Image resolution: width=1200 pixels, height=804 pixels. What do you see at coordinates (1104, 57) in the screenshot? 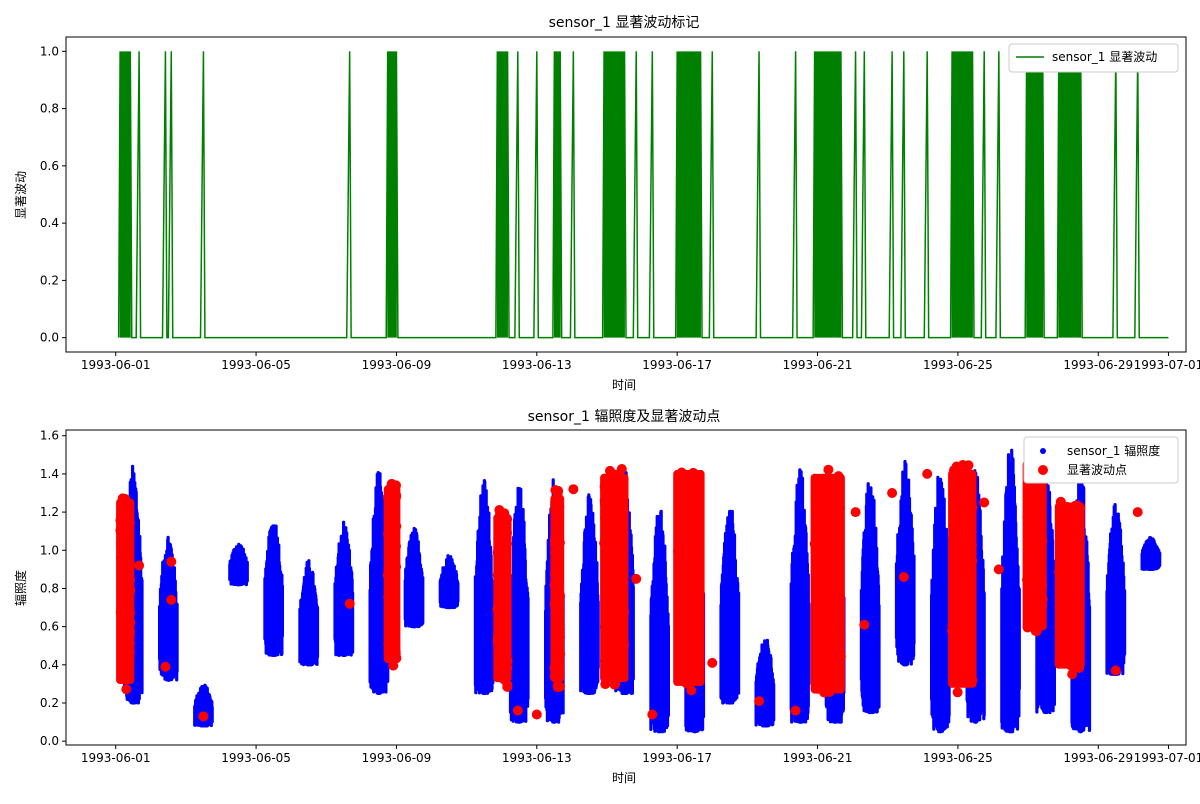
I see `legend-label-fluctuation: sensor_1 显著波动` at bounding box center [1104, 57].